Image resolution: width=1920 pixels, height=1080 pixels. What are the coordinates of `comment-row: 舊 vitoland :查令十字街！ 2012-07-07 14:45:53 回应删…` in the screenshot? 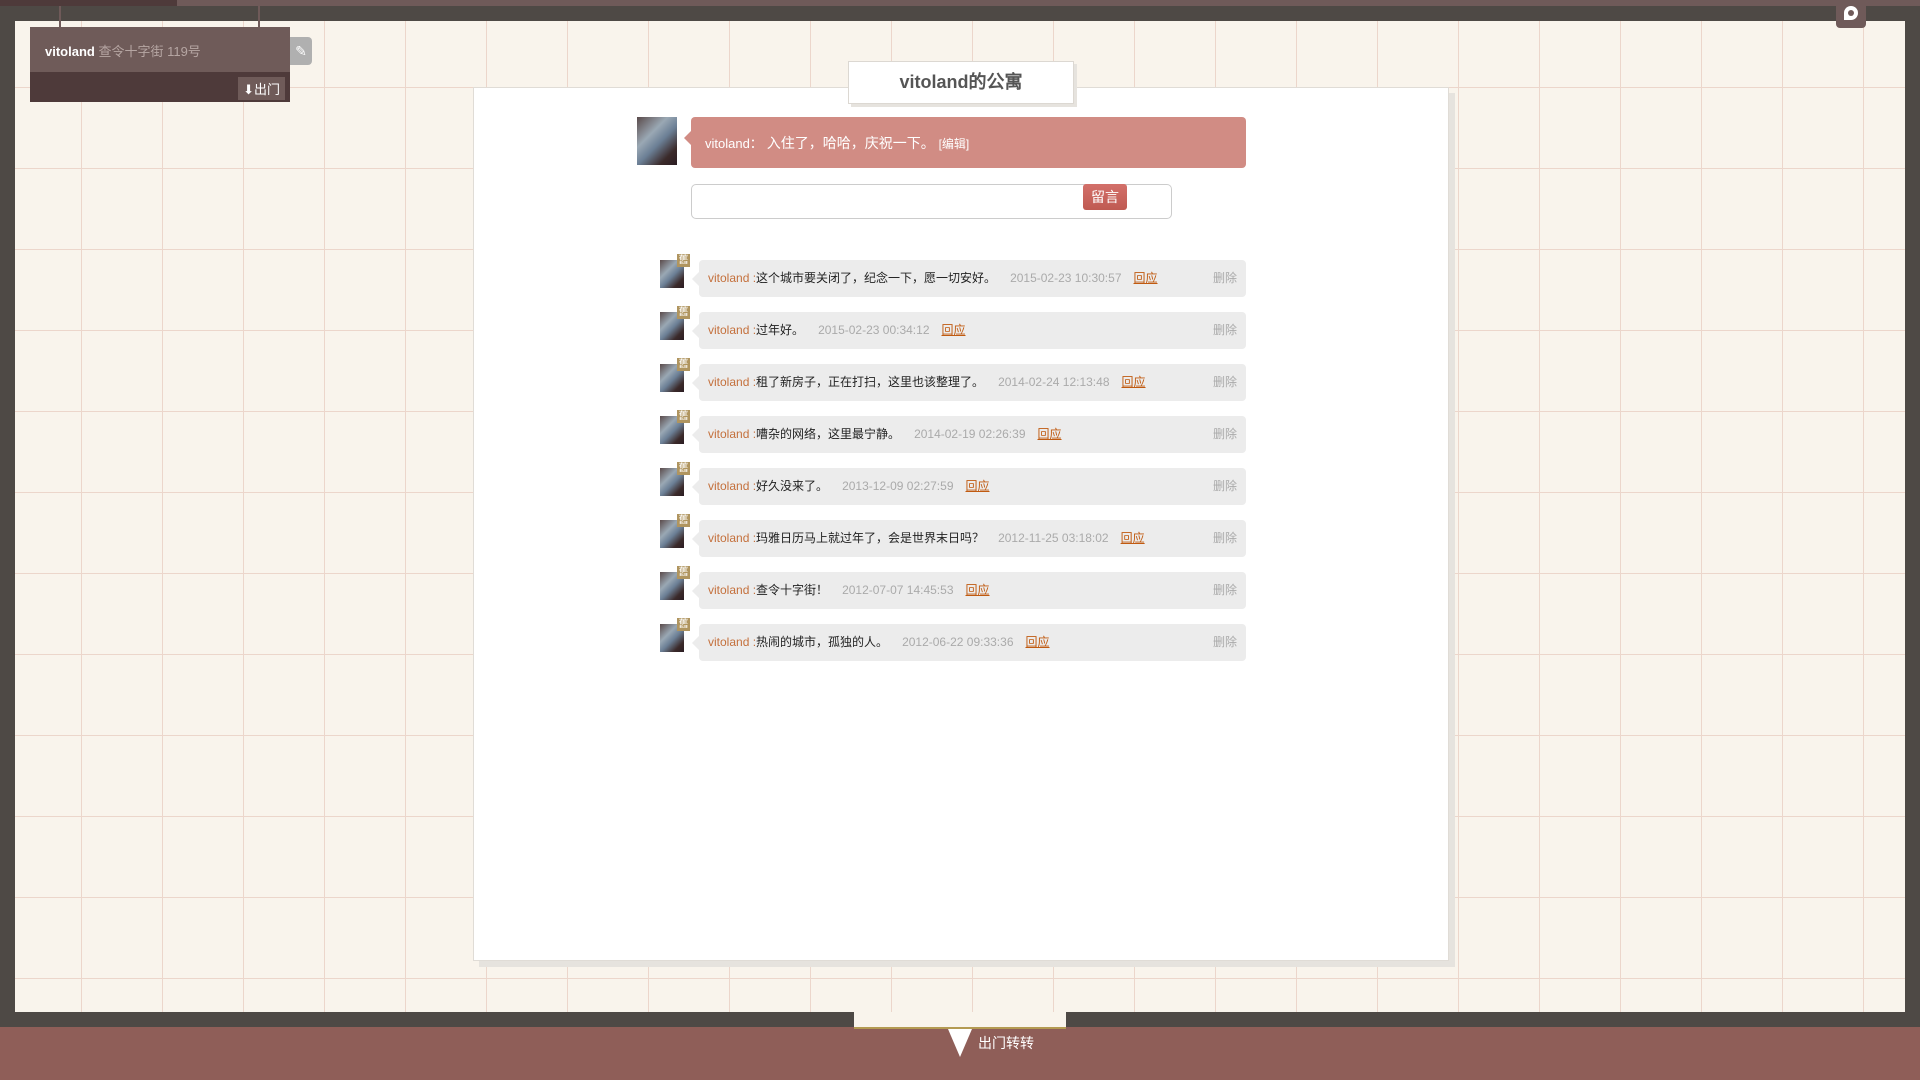 It's located at (953, 587).